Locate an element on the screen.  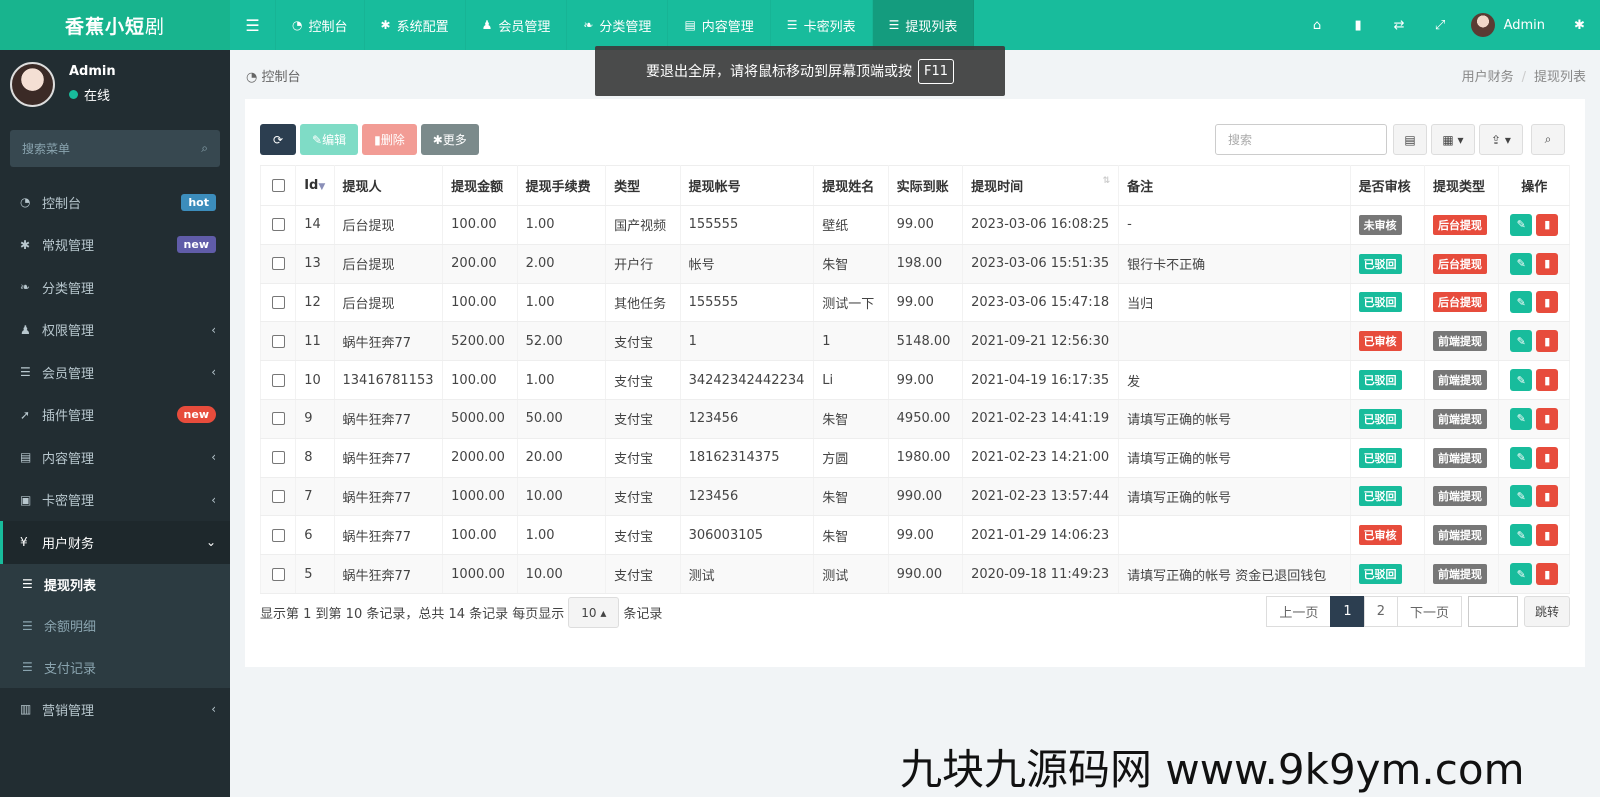
columns-button: ▦ ▾ is located at coordinates (1453, 139).